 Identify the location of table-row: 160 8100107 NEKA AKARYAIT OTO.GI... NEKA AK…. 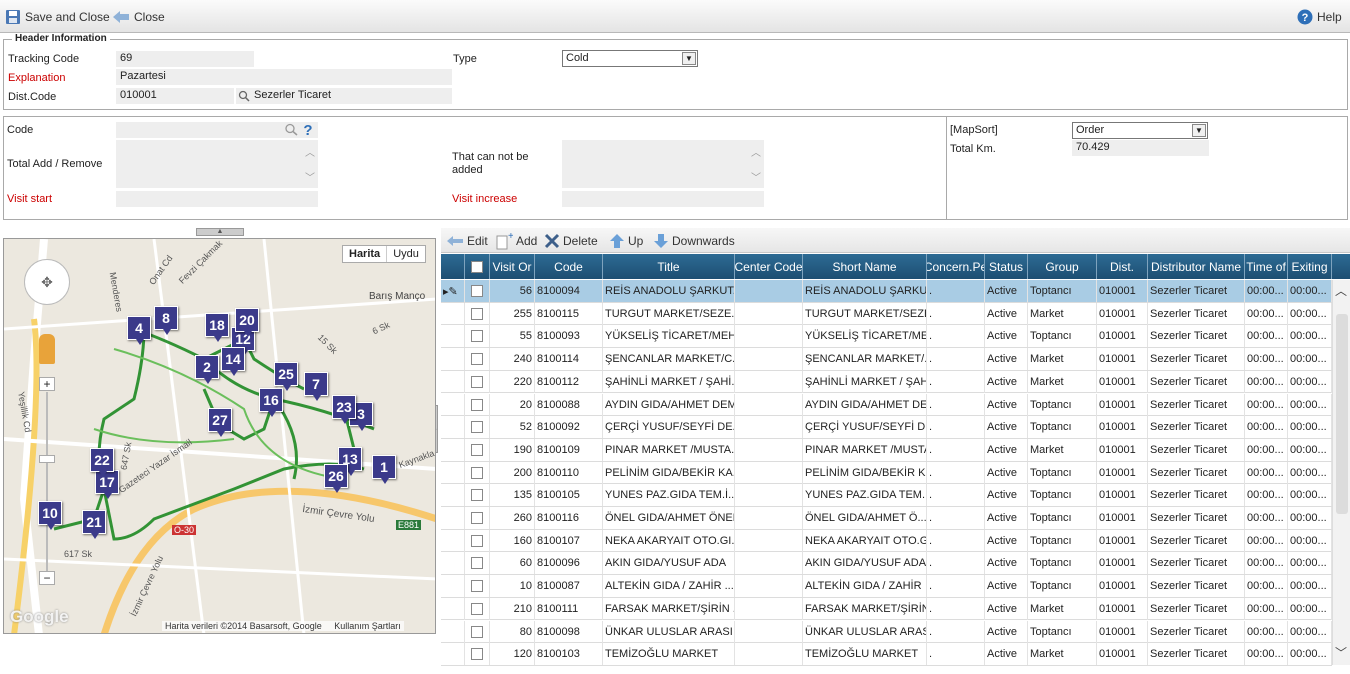
(886, 541).